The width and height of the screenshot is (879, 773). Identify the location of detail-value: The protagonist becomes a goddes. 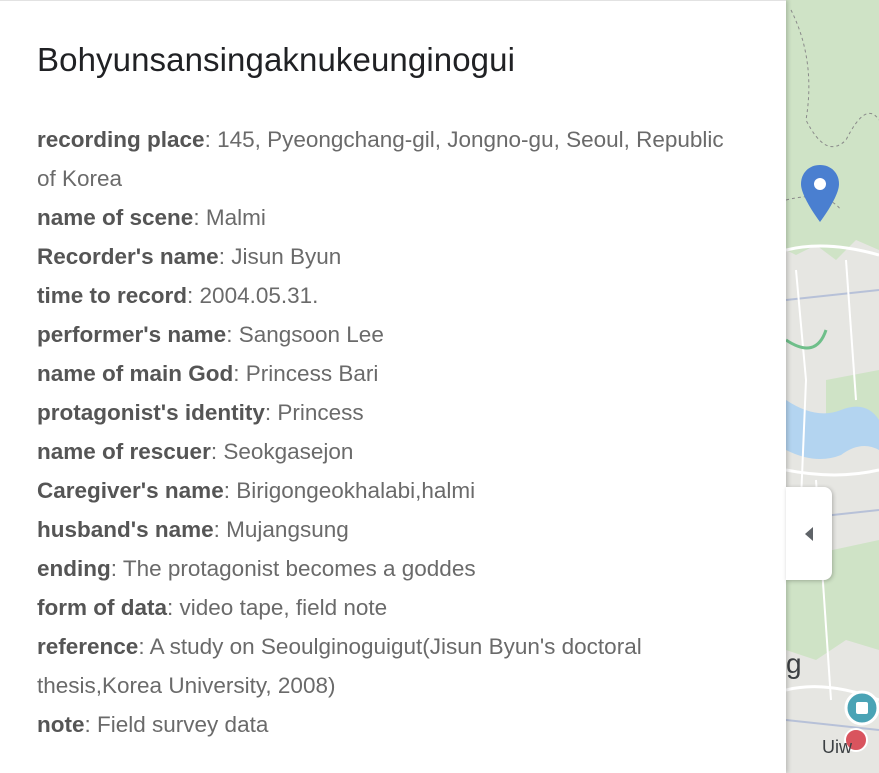
(299, 568).